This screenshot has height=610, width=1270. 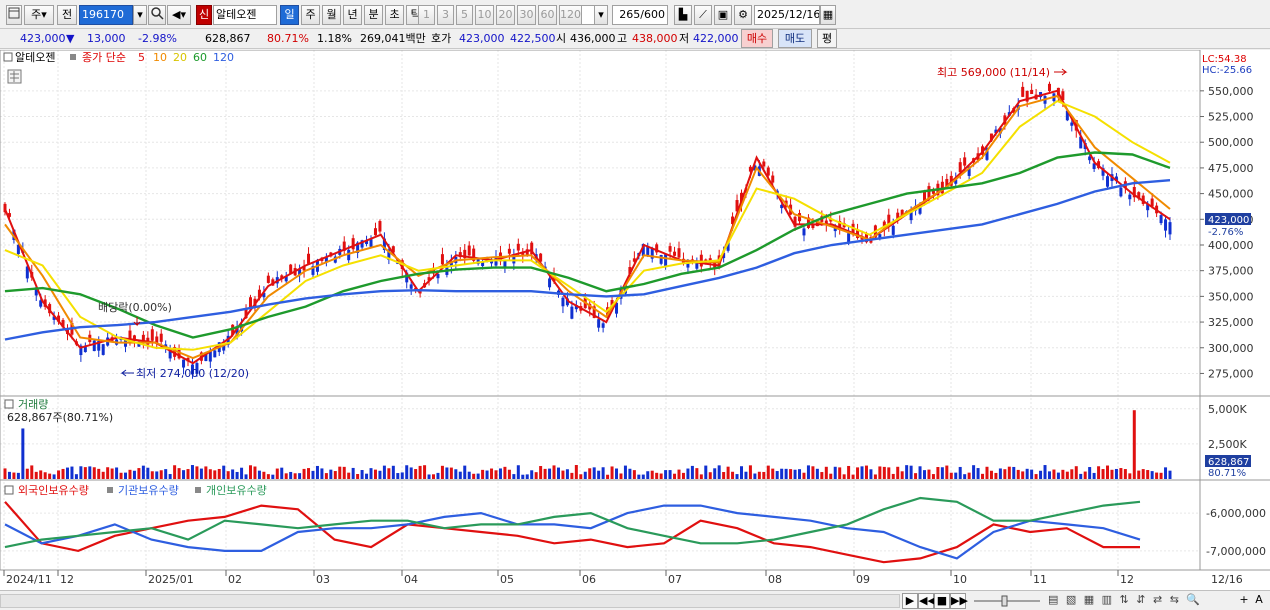 I want to click on period-tab-4: 분, so click(x=373, y=15).